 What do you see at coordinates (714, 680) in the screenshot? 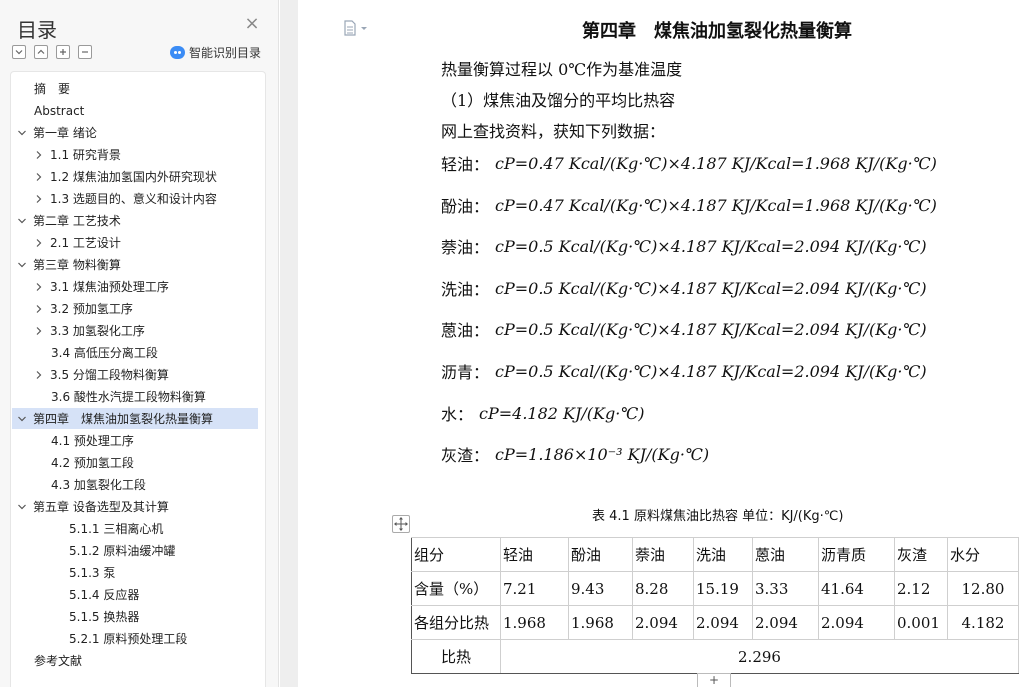
I see `add-row-button: +` at bounding box center [714, 680].